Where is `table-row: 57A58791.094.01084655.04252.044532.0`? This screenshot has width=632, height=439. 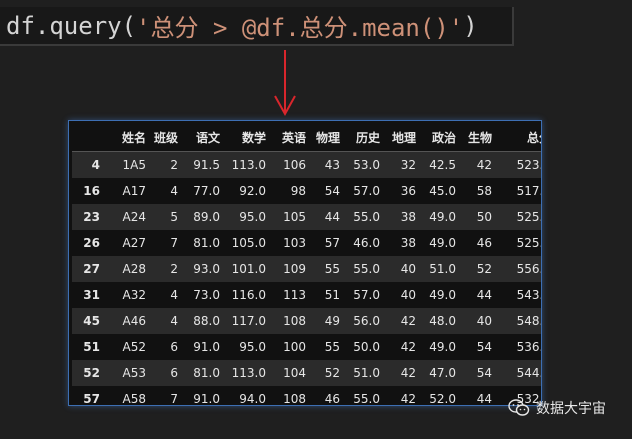
table-row: 57A58791.094.01084655.04252.044532.0 is located at coordinates (306, 395).